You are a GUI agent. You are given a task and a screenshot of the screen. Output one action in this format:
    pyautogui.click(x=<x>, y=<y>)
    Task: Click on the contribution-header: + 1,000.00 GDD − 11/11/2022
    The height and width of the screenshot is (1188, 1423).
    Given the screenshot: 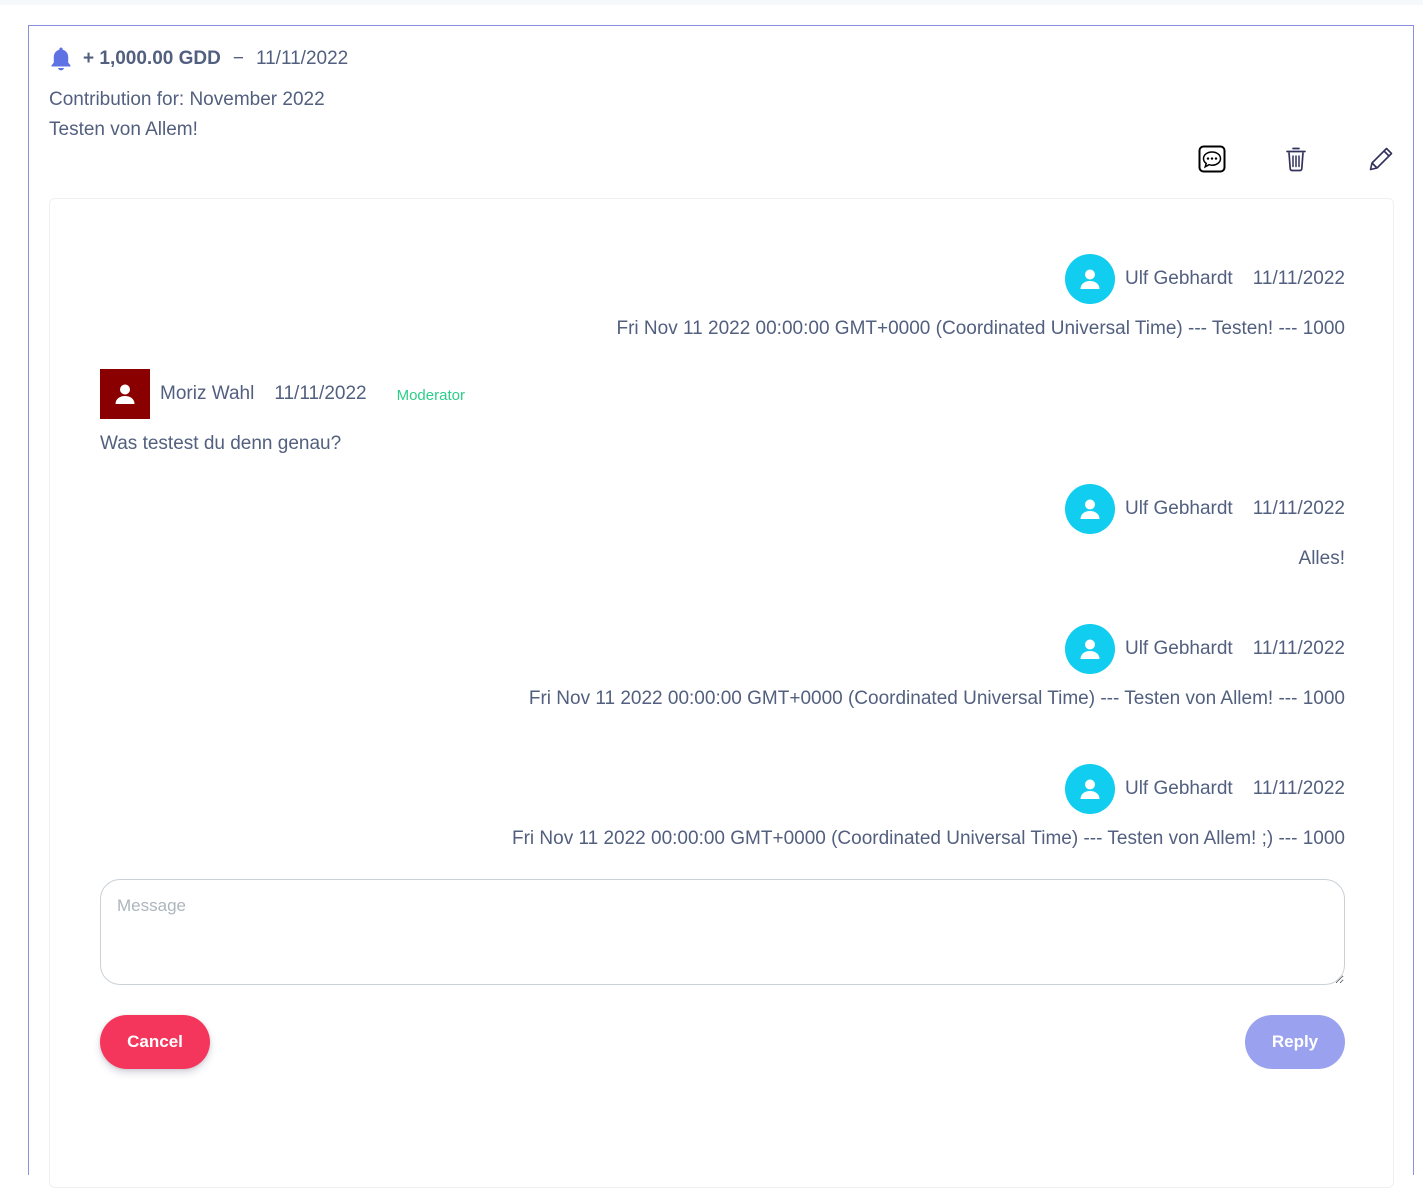 What is the action you would take?
    pyautogui.click(x=198, y=59)
    